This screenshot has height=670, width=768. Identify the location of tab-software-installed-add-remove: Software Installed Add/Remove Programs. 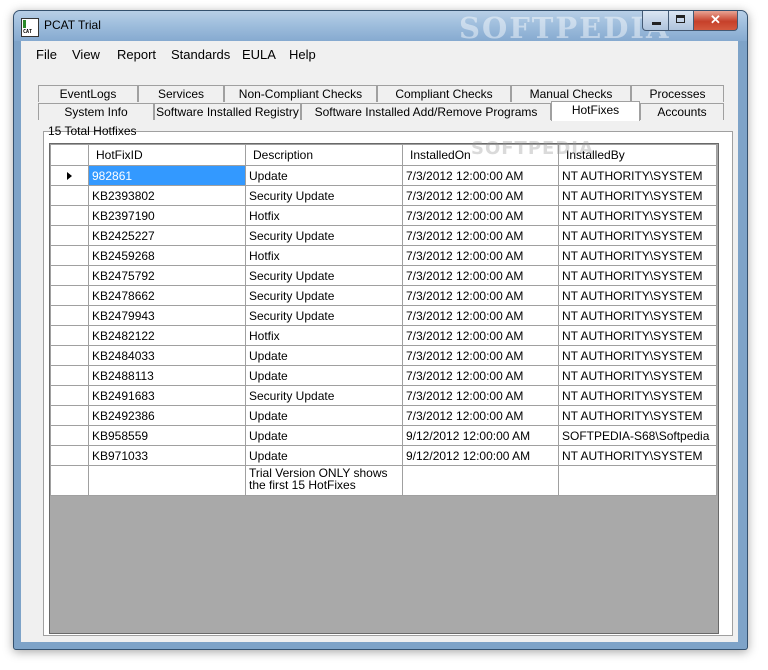
(426, 111).